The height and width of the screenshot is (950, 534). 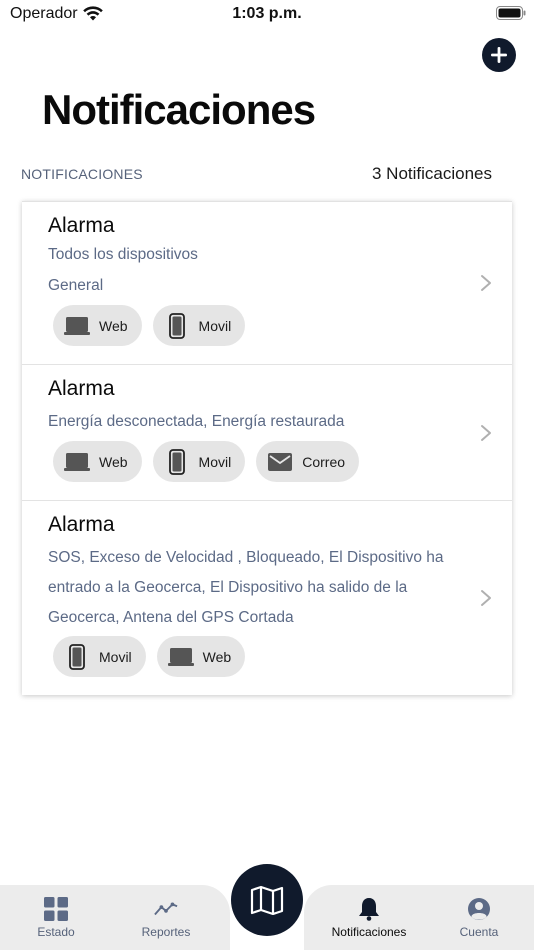 What do you see at coordinates (431, 173) in the screenshot?
I see `notification-count: 3 Notificaciones` at bounding box center [431, 173].